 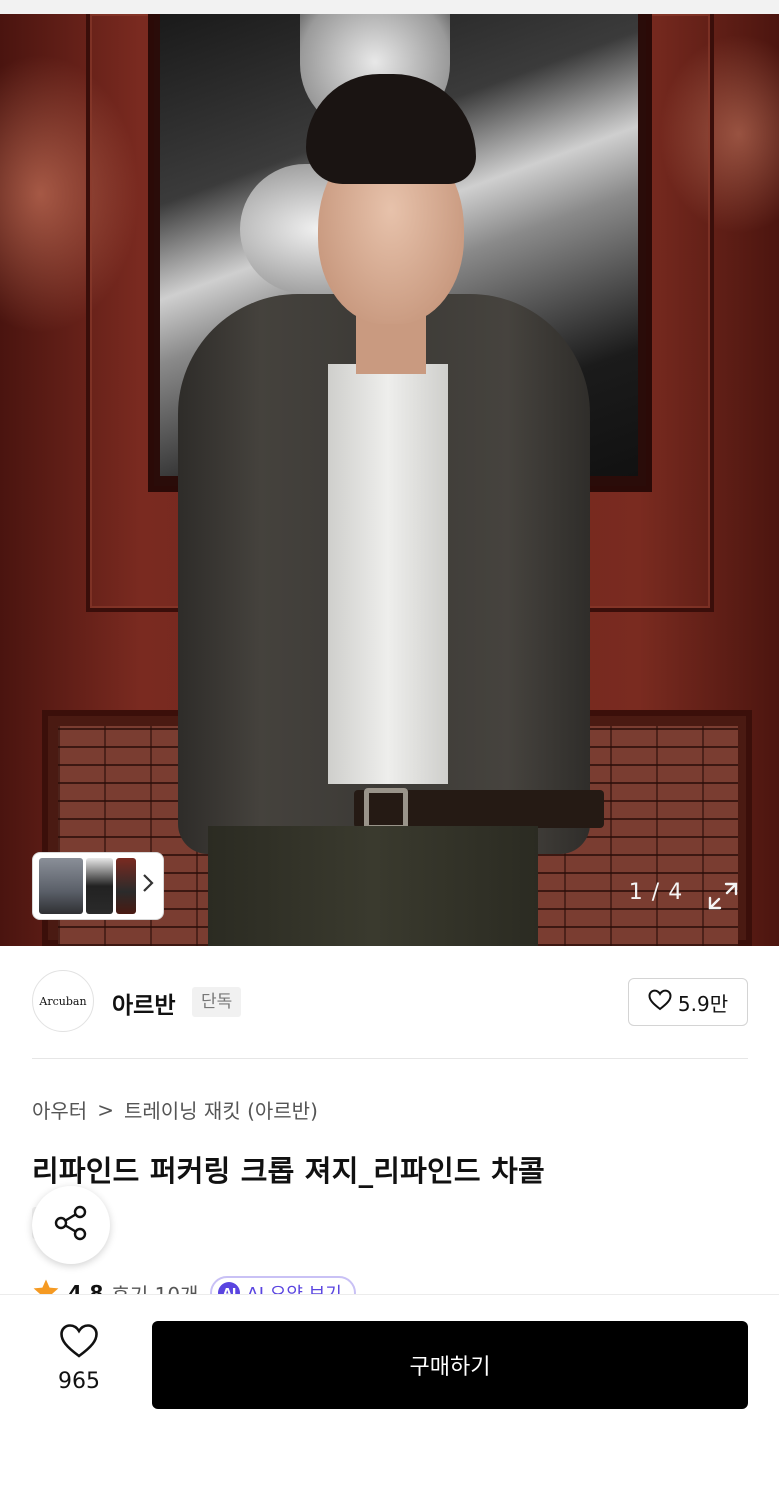 I want to click on model-belt-buckle, so click(x=386, y=809).